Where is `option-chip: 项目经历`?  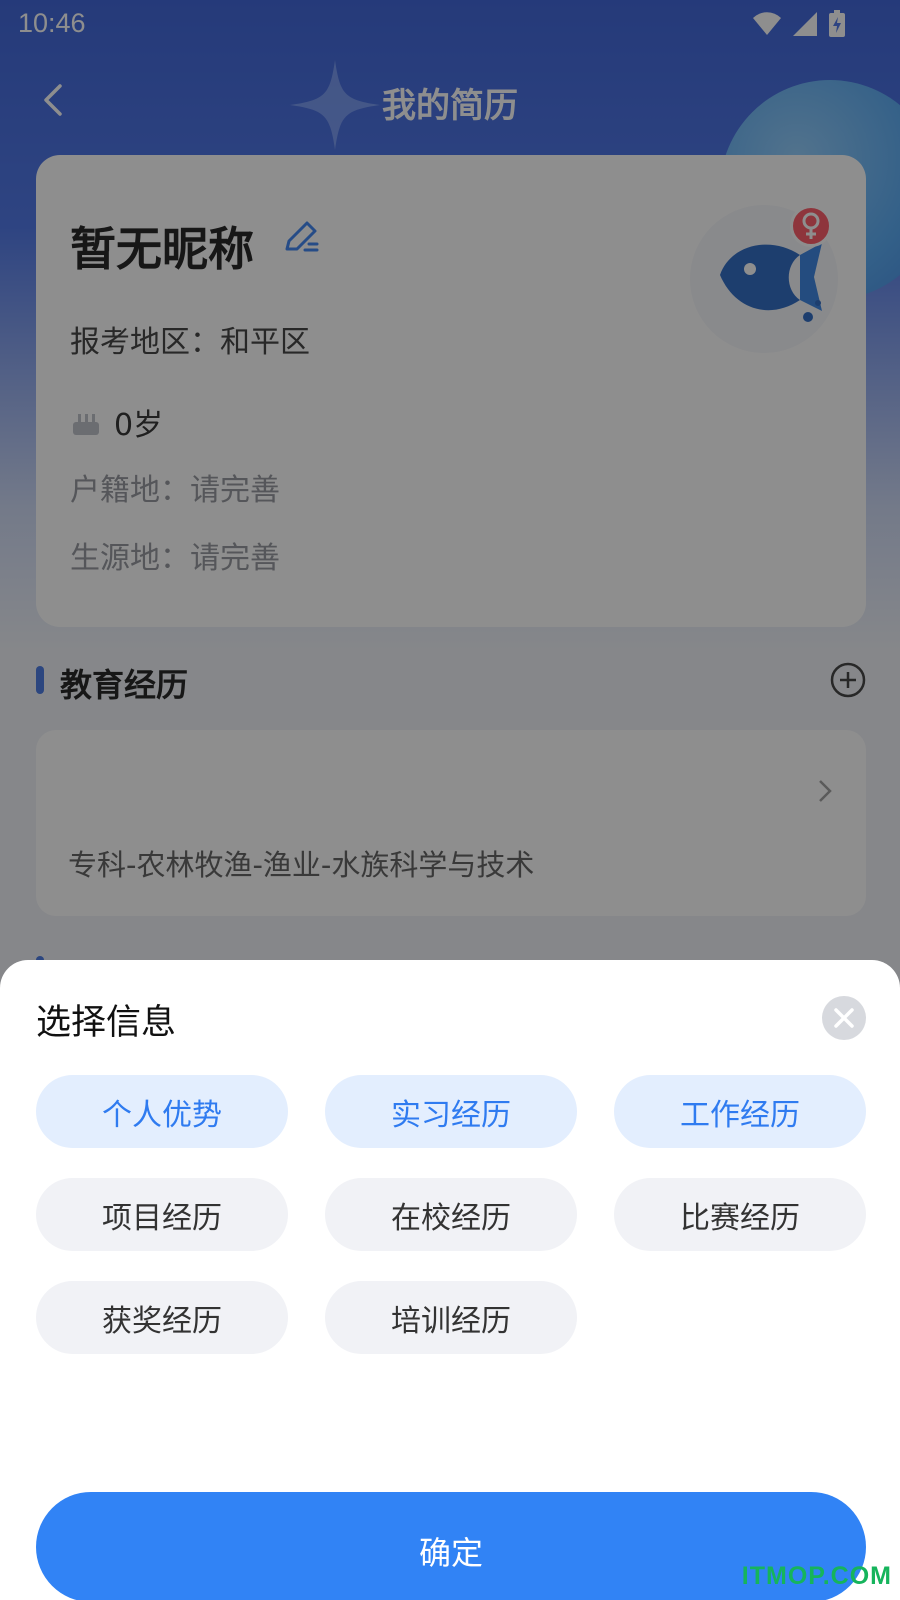 option-chip: 项目经历 is located at coordinates (162, 1214).